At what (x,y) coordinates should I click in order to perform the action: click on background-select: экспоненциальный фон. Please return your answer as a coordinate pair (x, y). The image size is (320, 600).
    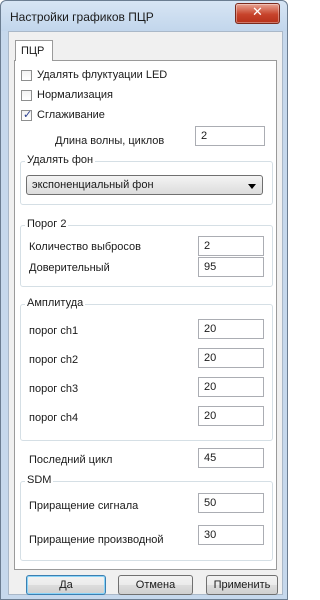
    Looking at the image, I should click on (144, 185).